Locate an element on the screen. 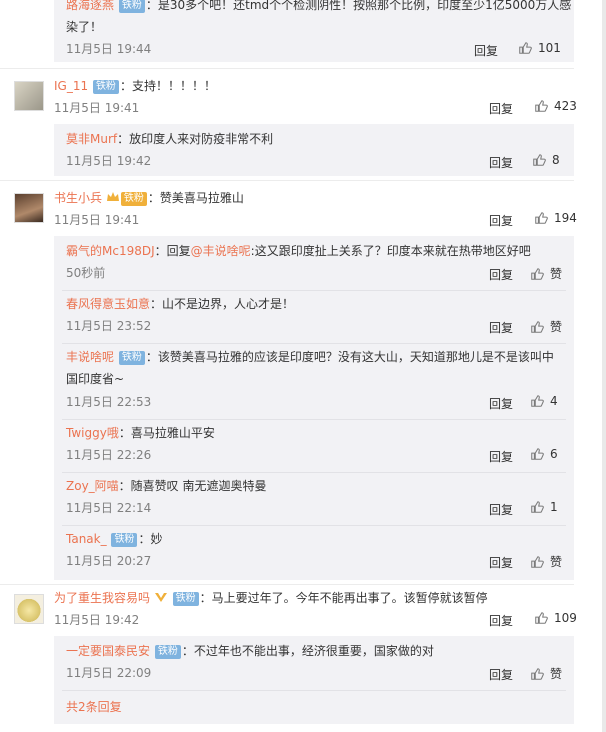 The image size is (606, 732). comment-text: ：是30多个吧！还tmd个个检测阴性！按照那个比例，印度至少1亿5000万人感 is located at coordinates (358, 6).